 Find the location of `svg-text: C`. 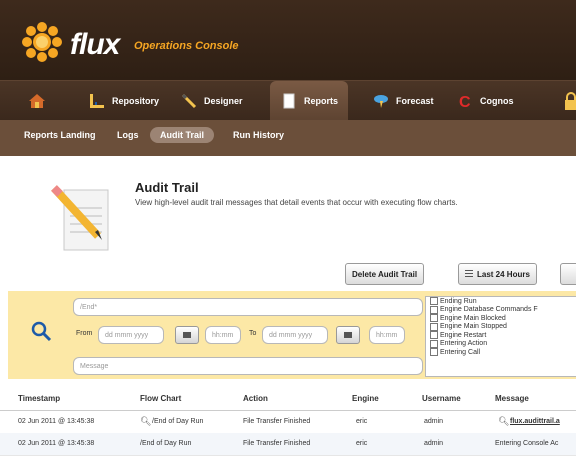

svg-text: C is located at coordinates (465, 102).